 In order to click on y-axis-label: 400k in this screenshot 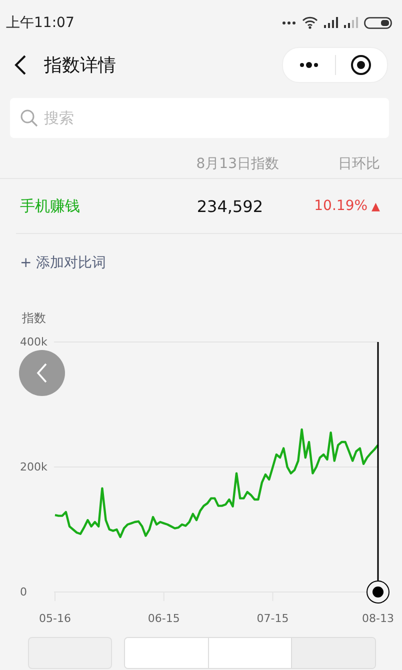, I will do `click(34, 342)`.